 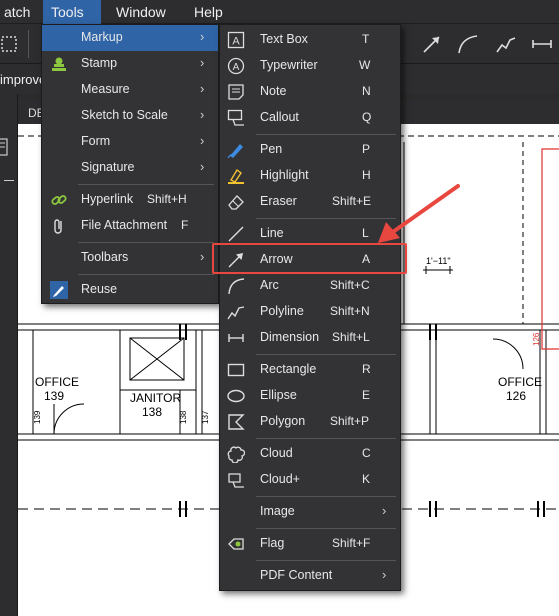 What do you see at coordinates (438, 261) in the screenshot?
I see `dimension-label: 1'−11"` at bounding box center [438, 261].